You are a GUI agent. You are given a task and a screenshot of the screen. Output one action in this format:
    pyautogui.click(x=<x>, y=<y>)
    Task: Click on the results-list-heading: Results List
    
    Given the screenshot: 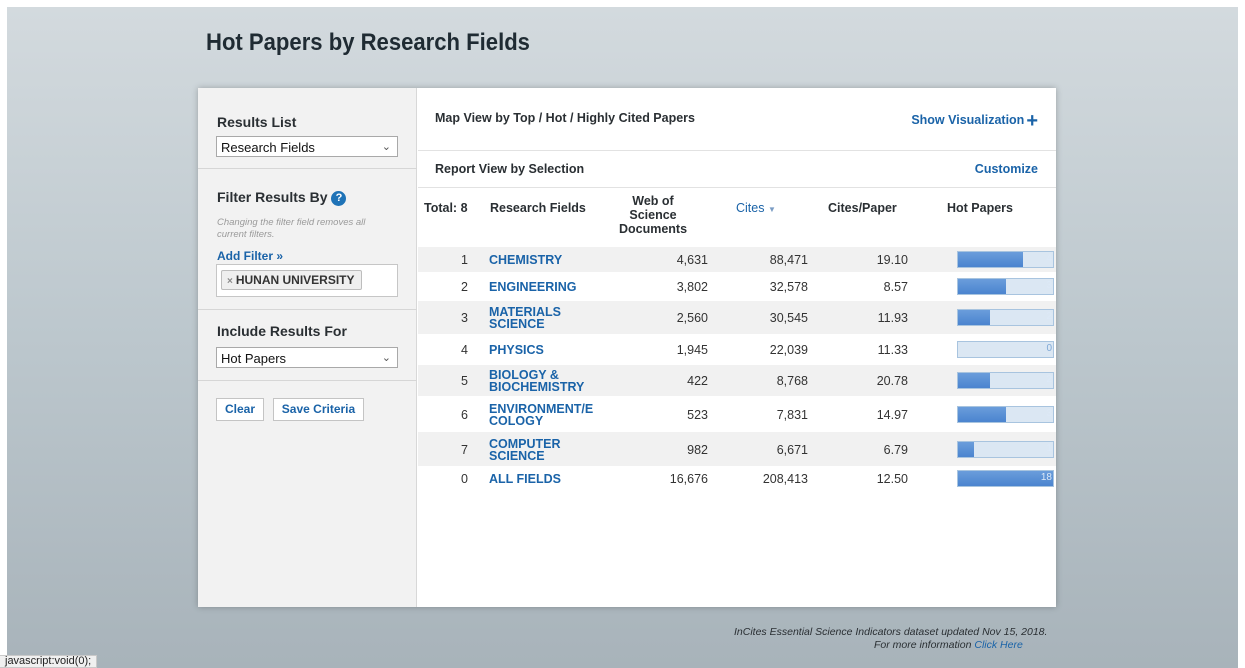 What is the action you would take?
    pyautogui.click(x=257, y=122)
    